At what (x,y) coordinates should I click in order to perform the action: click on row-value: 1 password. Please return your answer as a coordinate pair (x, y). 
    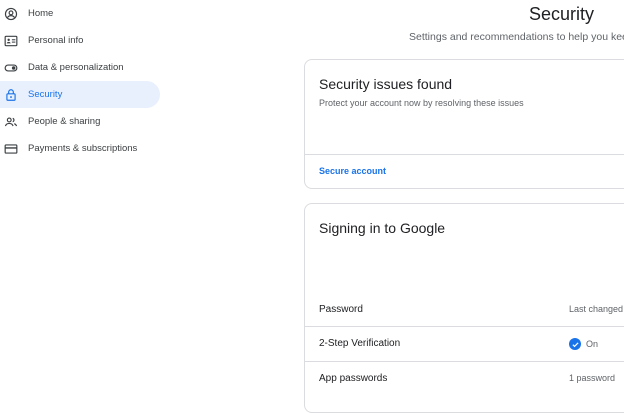
    Looking at the image, I should click on (592, 378).